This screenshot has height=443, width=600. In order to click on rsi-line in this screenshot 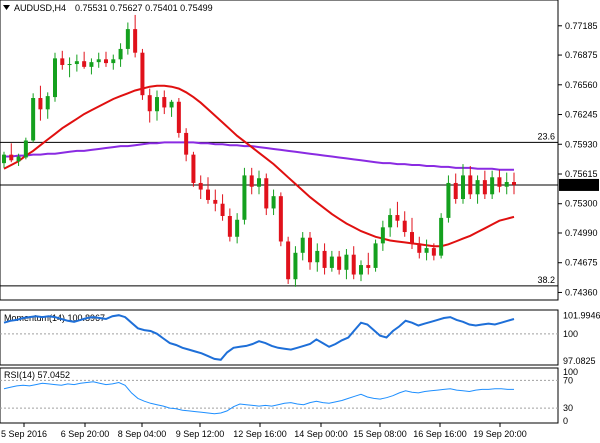, I will do `click(258, 398)`.